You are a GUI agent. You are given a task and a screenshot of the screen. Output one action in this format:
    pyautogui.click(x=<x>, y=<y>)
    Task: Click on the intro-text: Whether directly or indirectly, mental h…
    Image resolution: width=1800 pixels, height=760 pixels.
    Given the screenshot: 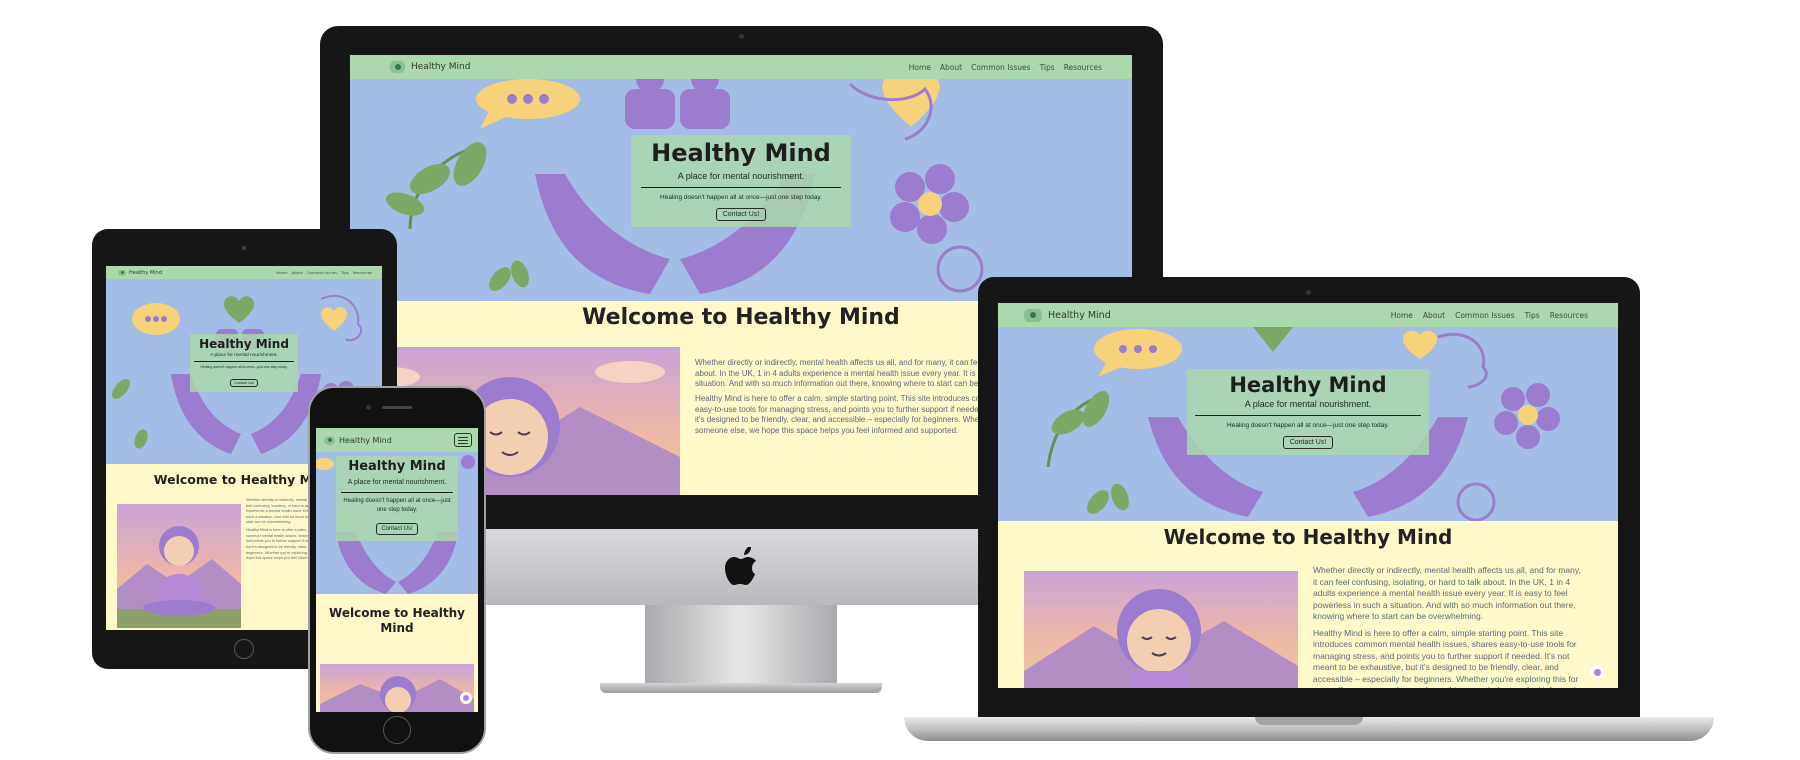 What is the action you would take?
    pyautogui.click(x=1449, y=626)
    